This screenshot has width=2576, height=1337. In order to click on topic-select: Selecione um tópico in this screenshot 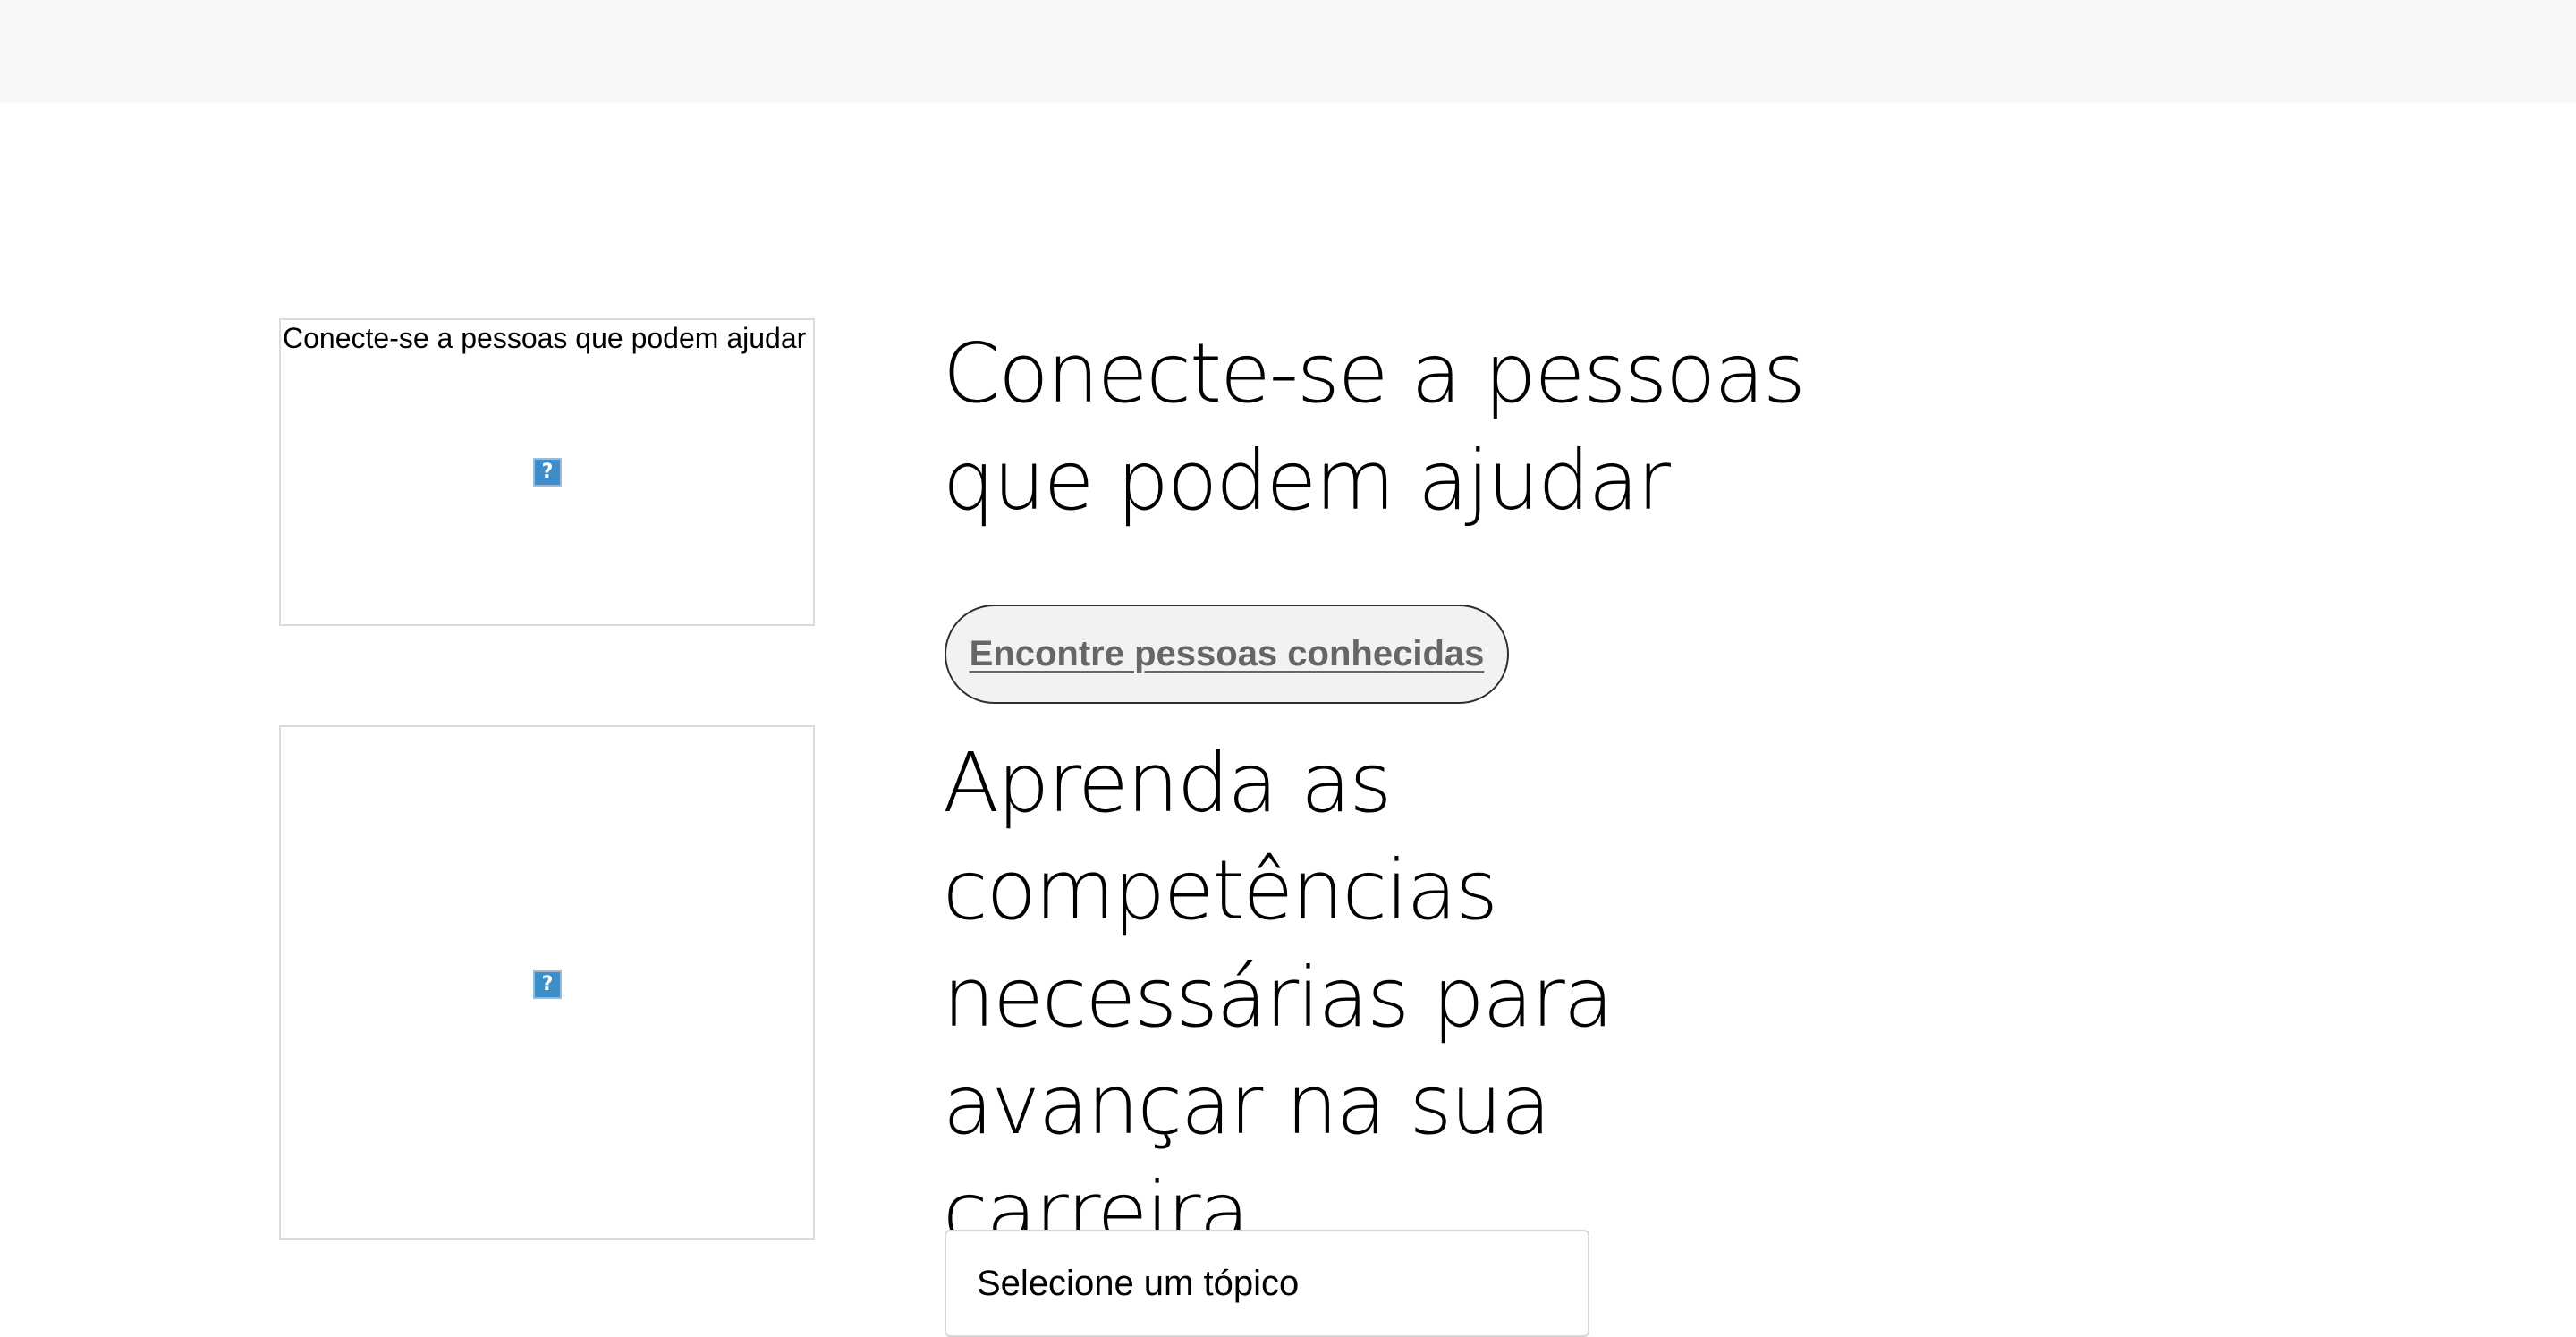, I will do `click(1267, 1283)`.